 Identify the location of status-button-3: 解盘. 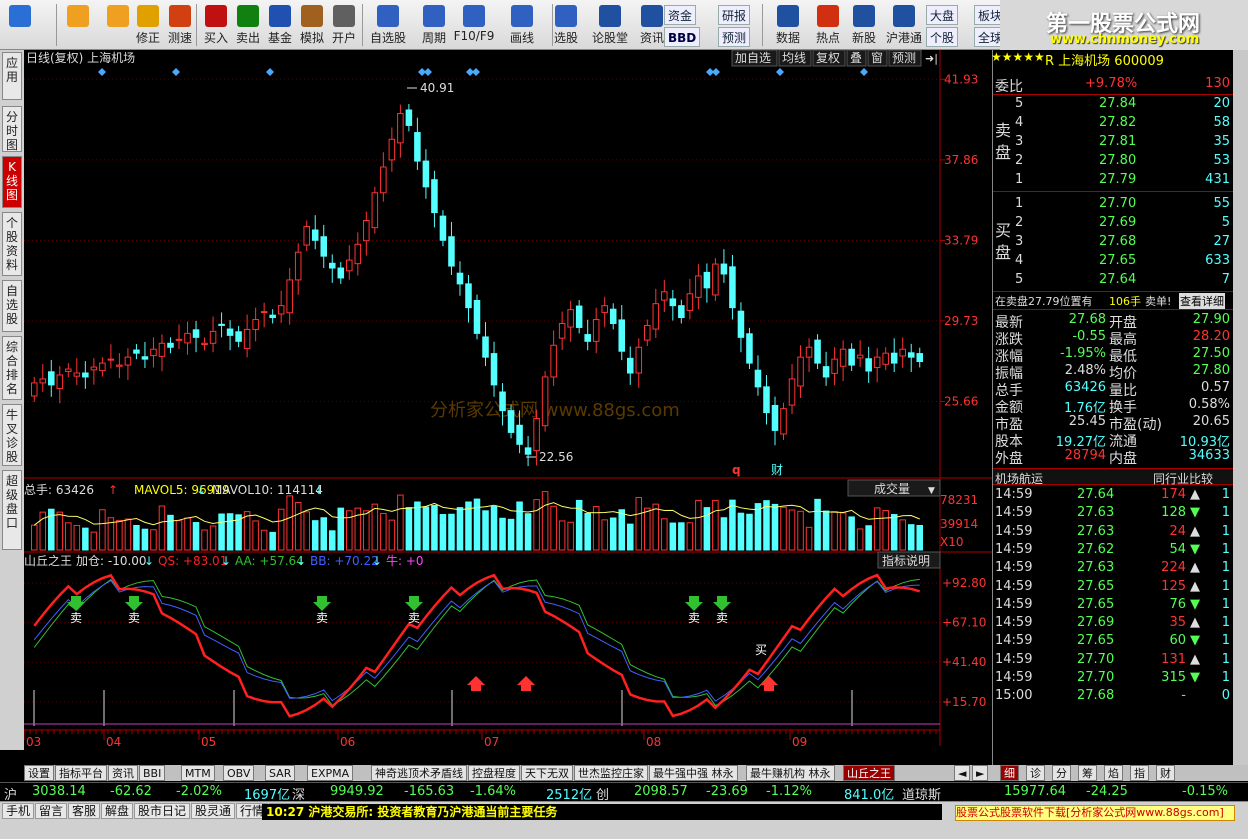
(117, 811).